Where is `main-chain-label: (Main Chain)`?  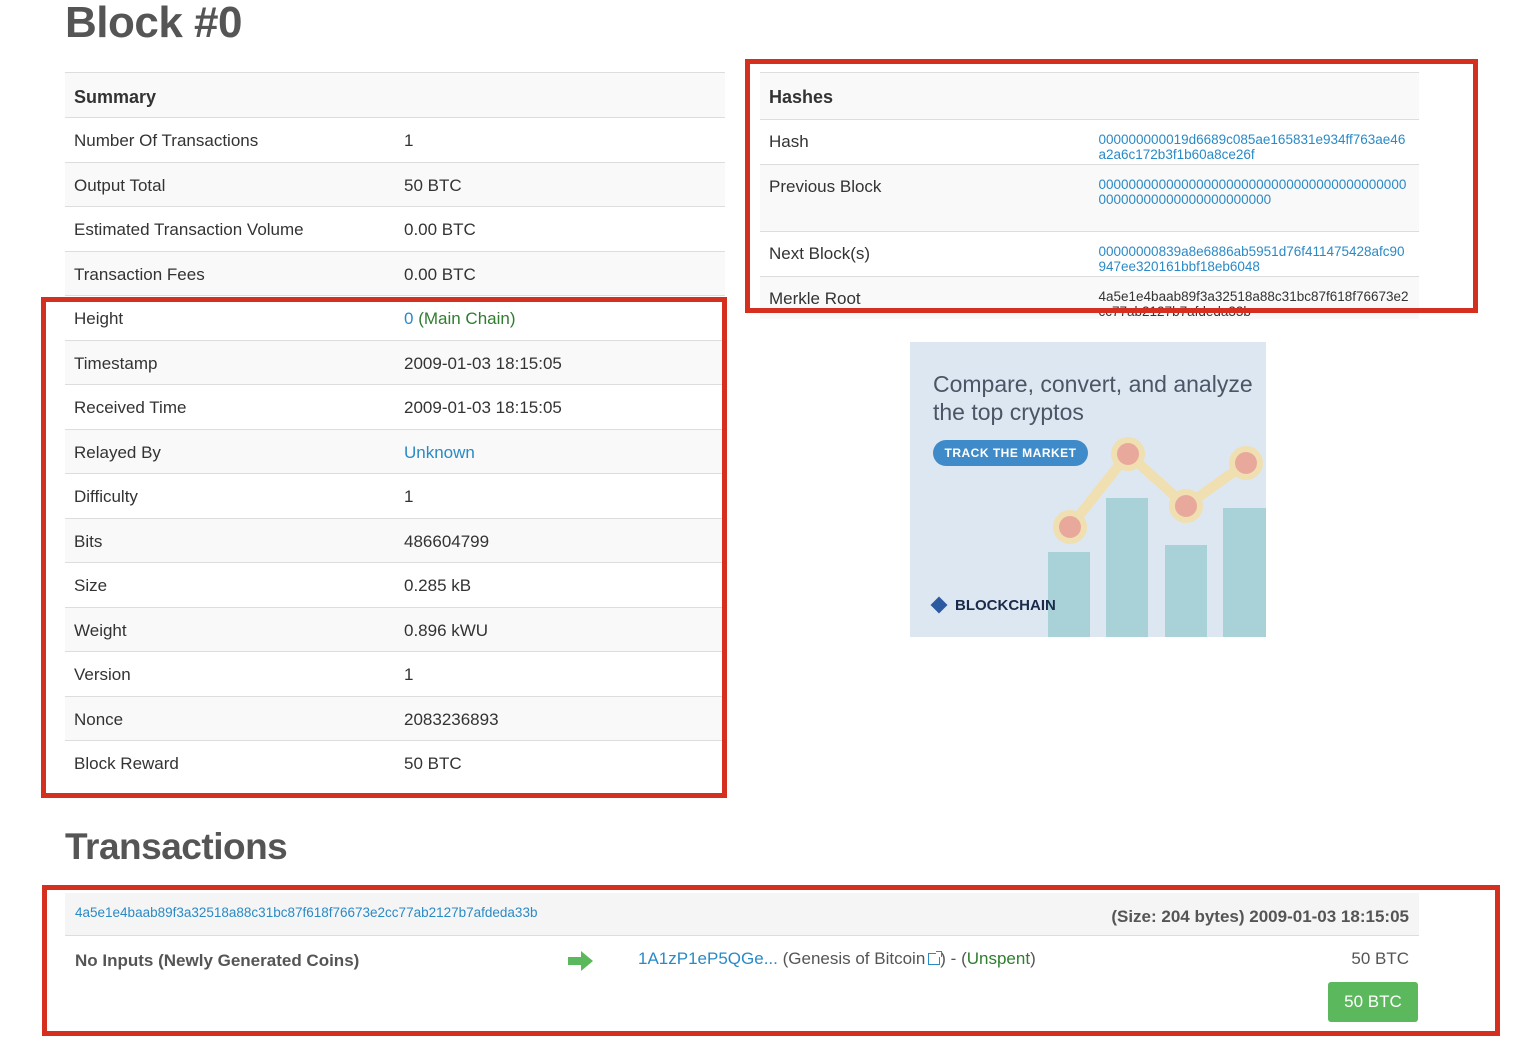 main-chain-label: (Main Chain) is located at coordinates (467, 318).